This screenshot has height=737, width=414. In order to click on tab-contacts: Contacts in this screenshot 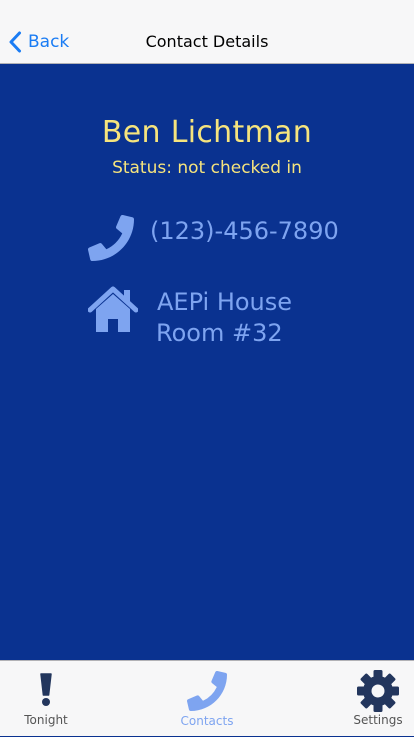, I will do `click(207, 699)`.